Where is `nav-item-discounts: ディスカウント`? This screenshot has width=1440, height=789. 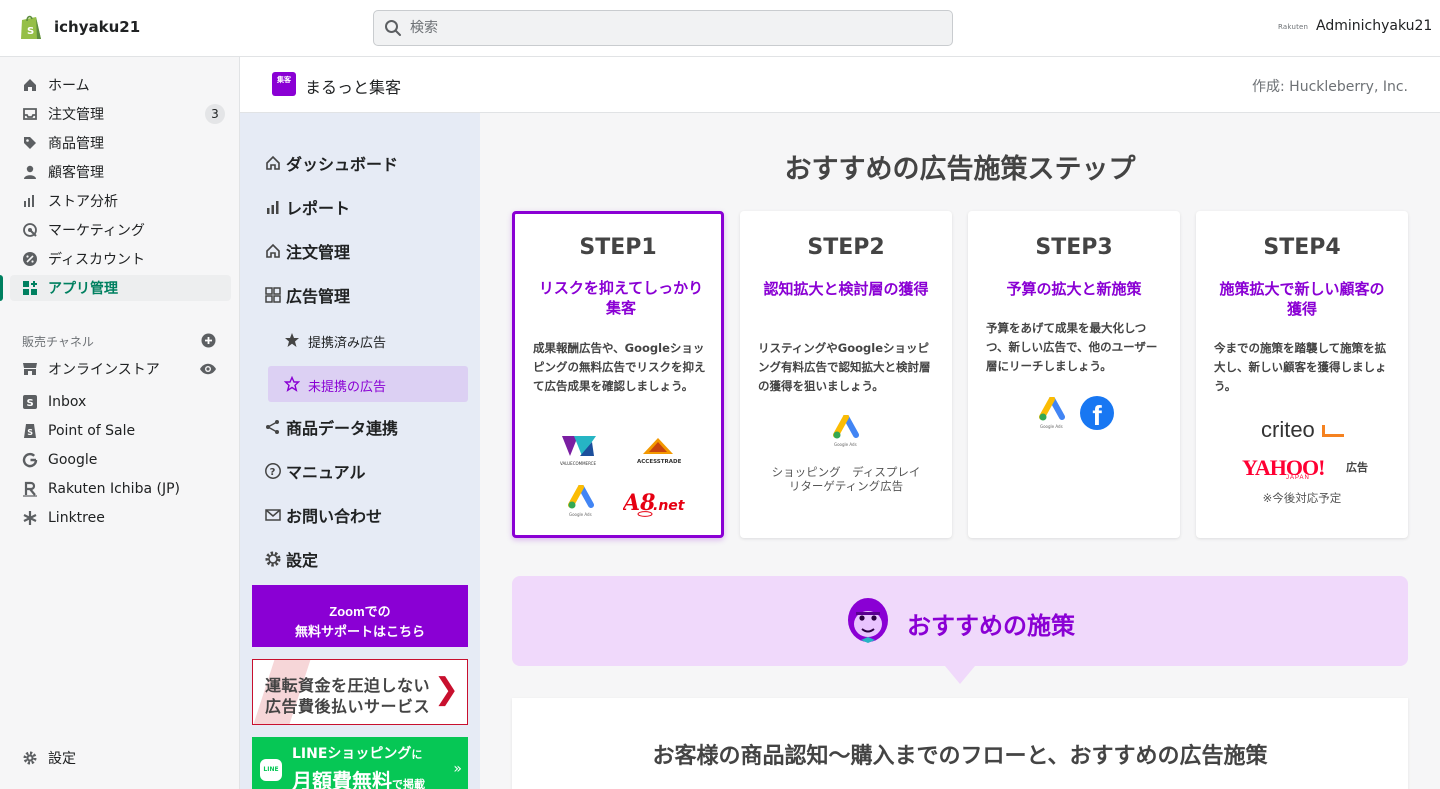
nav-item-discounts: ディスカウント is located at coordinates (120, 259).